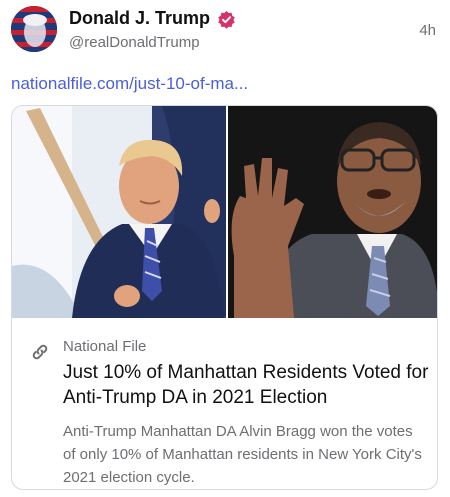  Describe the element at coordinates (34, 29) in the screenshot. I see `author-avatar` at that location.